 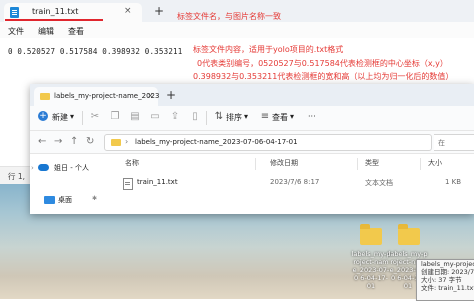 I want to click on notepad-menubar: 文件 编辑 查看, so click(x=237, y=30).